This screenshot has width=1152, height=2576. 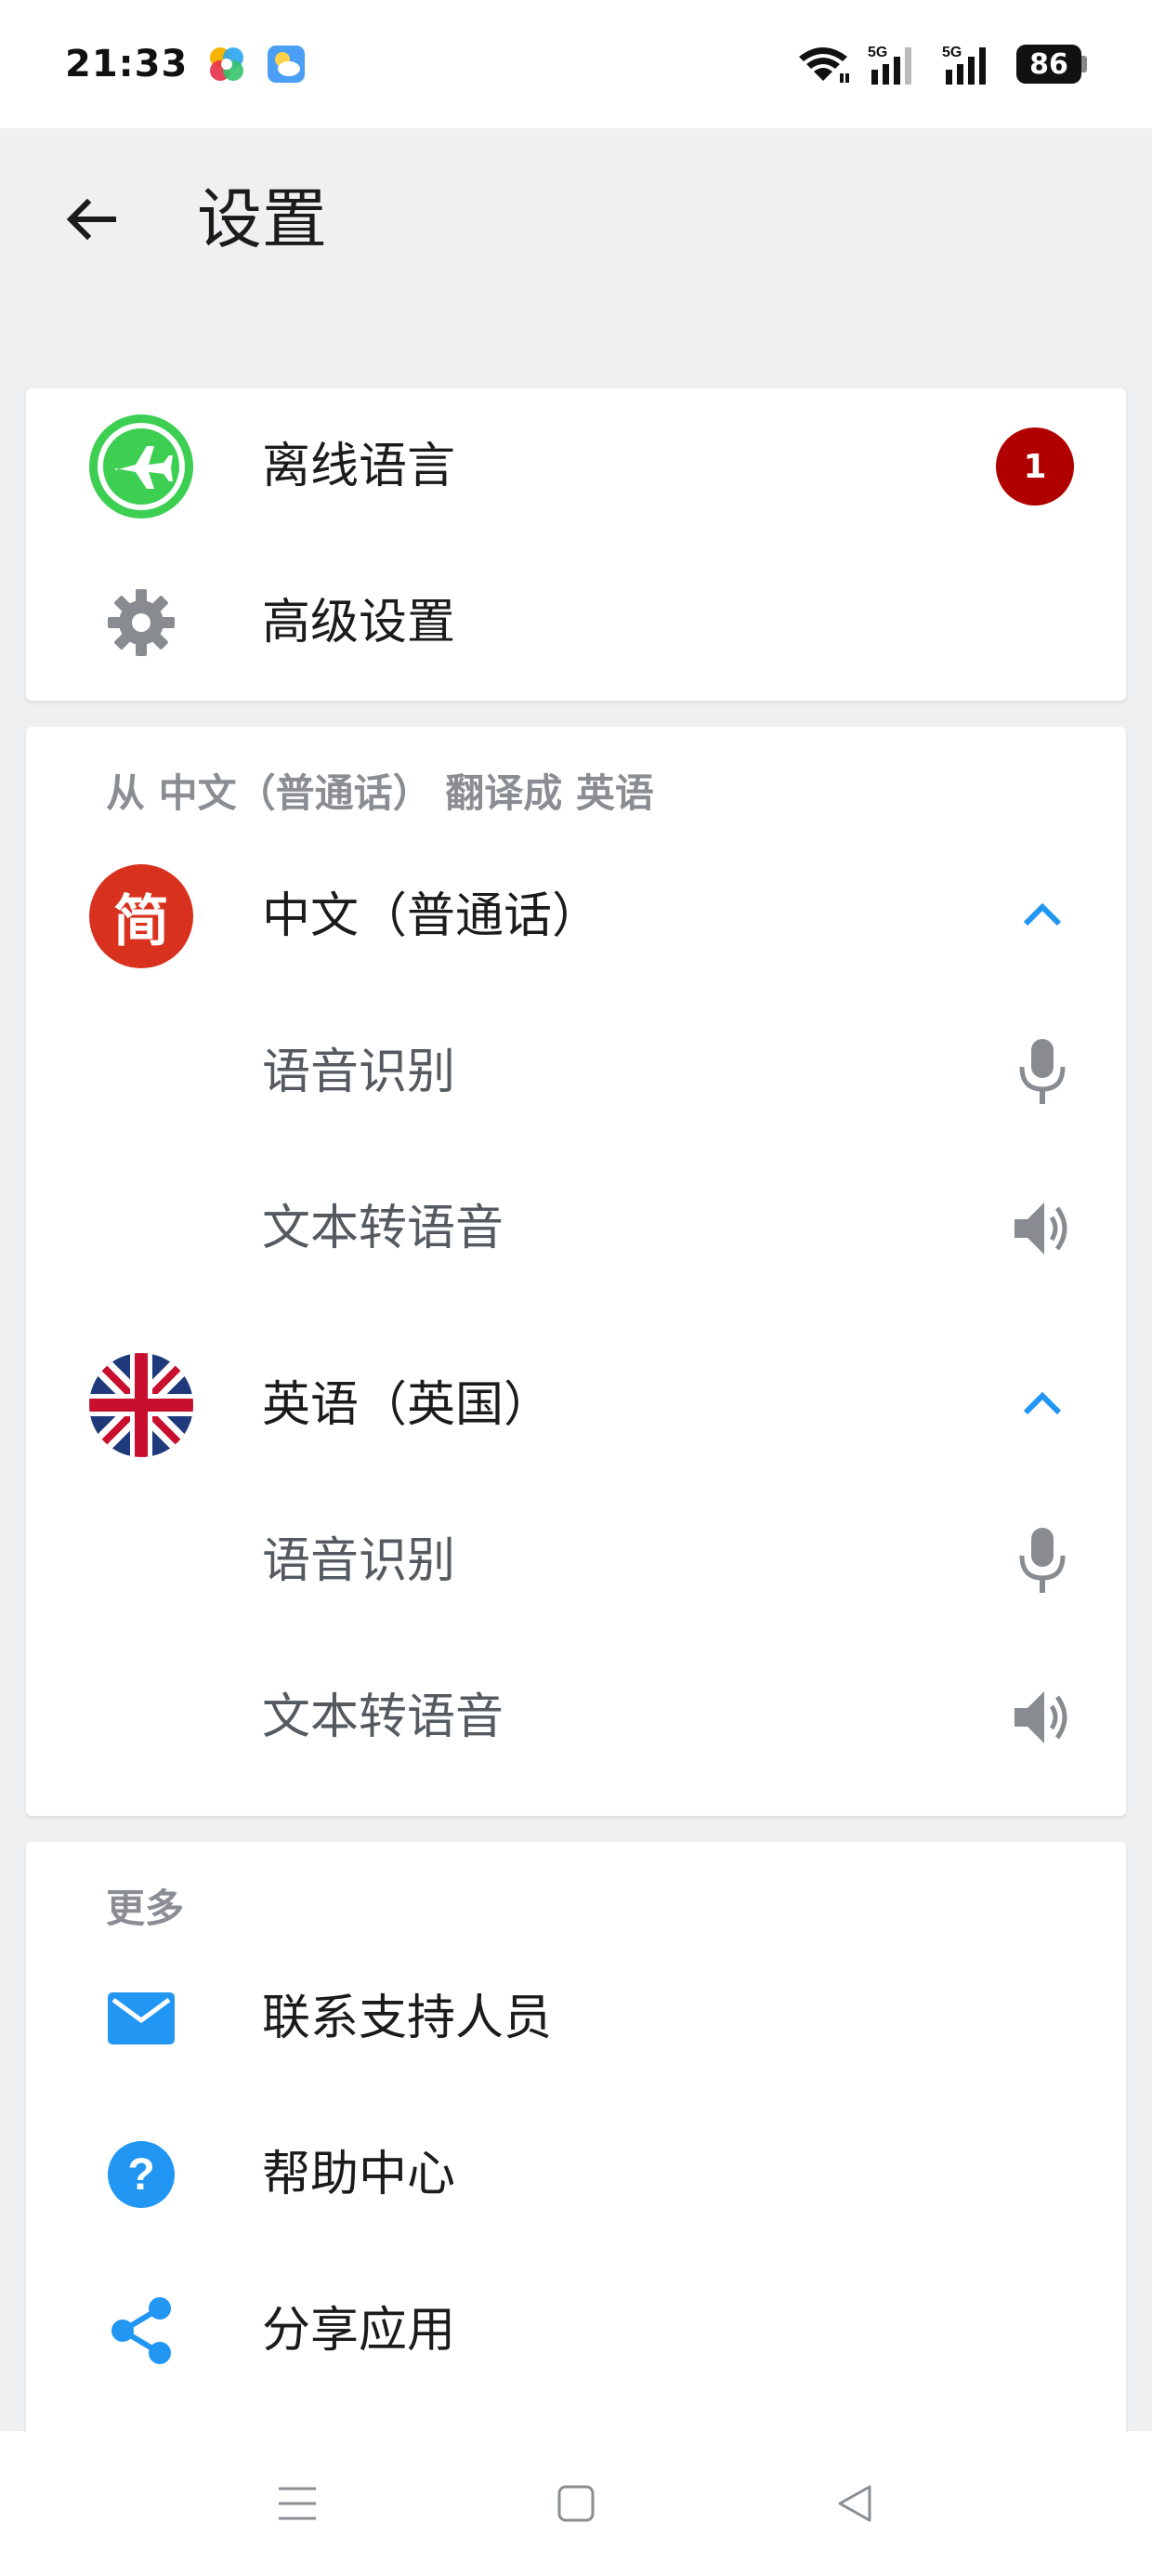 I want to click on help-center-row: ? 帮助中心, so click(x=576, y=2174).